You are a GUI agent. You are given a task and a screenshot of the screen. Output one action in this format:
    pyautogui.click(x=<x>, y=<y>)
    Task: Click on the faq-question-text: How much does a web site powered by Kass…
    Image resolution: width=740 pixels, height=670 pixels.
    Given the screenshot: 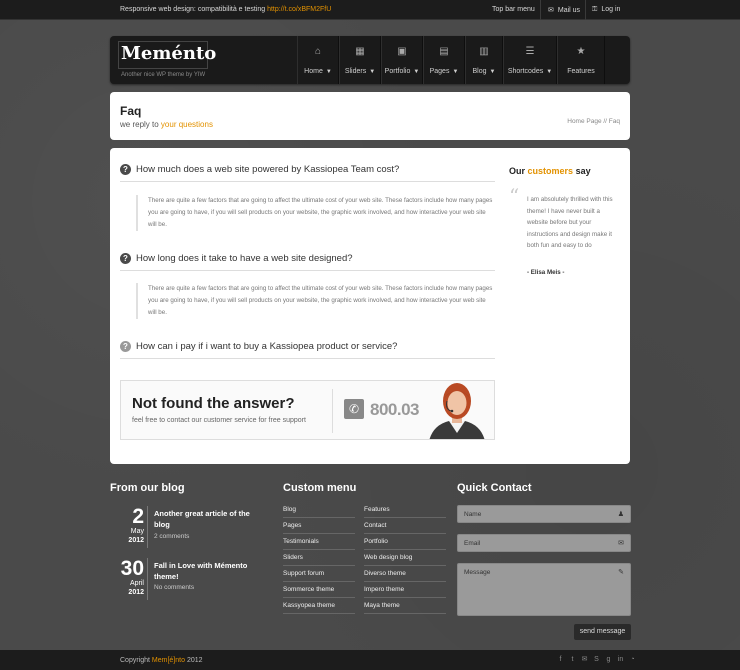 What is the action you would take?
    pyautogui.click(x=268, y=169)
    